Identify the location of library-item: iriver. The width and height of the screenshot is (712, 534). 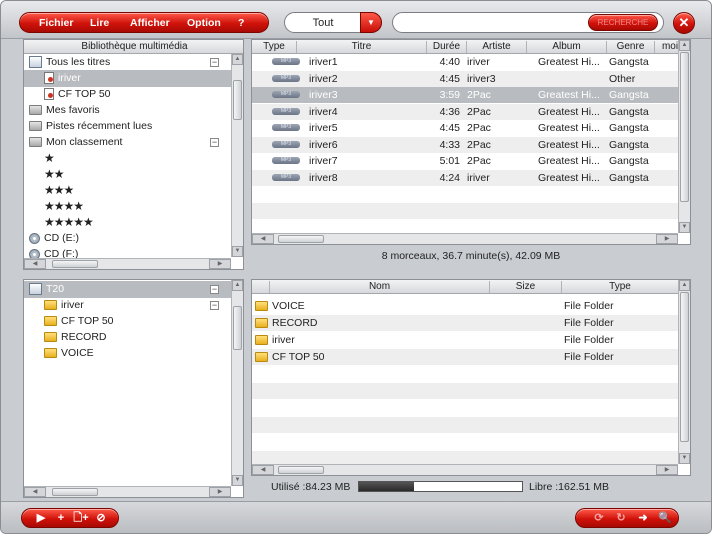
(127, 78).